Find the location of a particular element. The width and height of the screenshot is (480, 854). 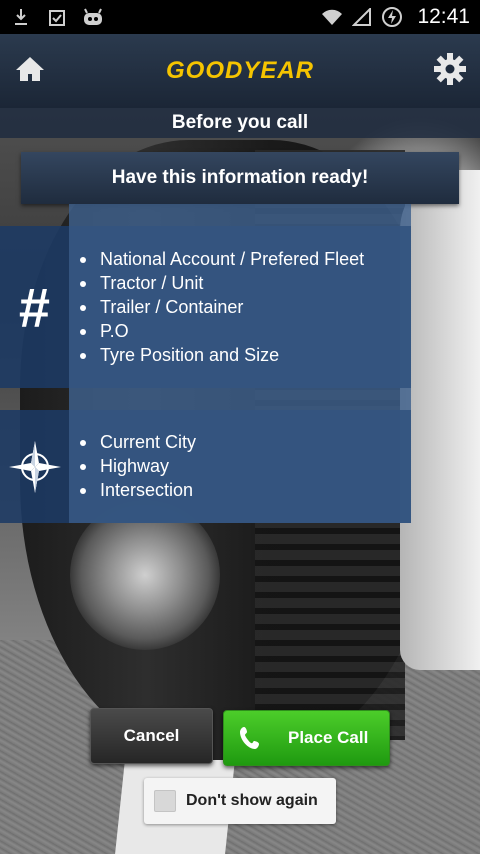

list-item: Trailer / Container is located at coordinates (221, 307).